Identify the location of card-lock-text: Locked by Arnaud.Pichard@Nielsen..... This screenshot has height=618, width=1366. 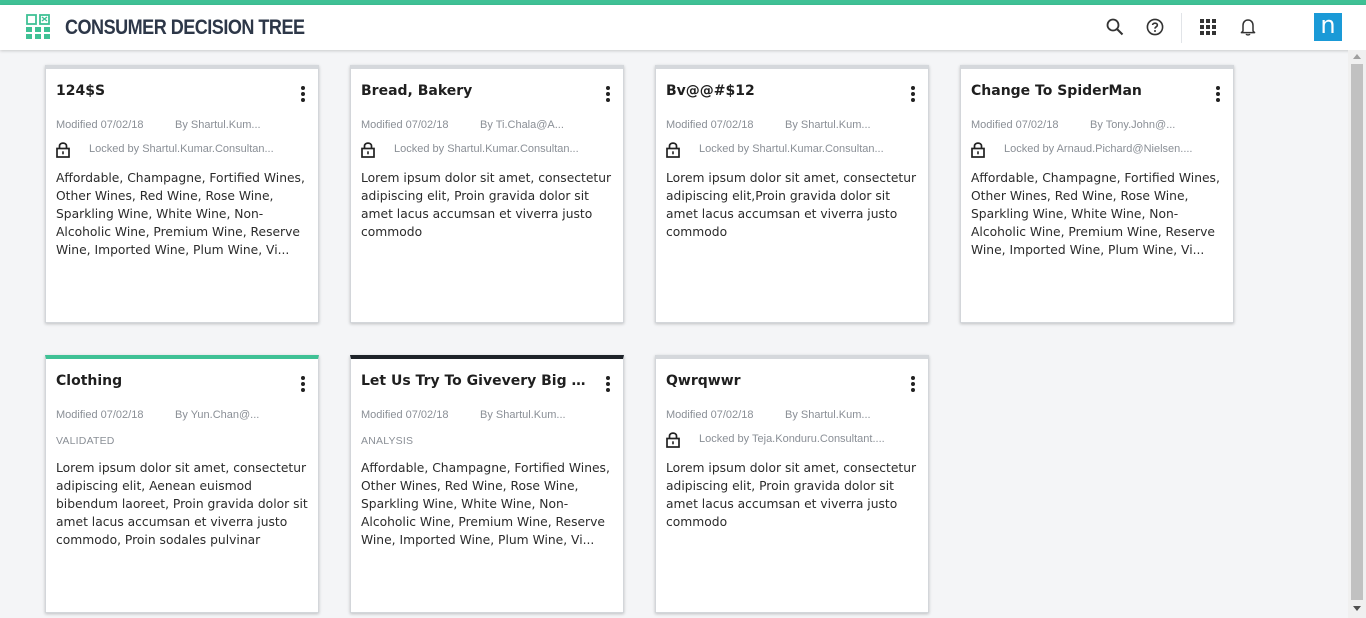
(1098, 149).